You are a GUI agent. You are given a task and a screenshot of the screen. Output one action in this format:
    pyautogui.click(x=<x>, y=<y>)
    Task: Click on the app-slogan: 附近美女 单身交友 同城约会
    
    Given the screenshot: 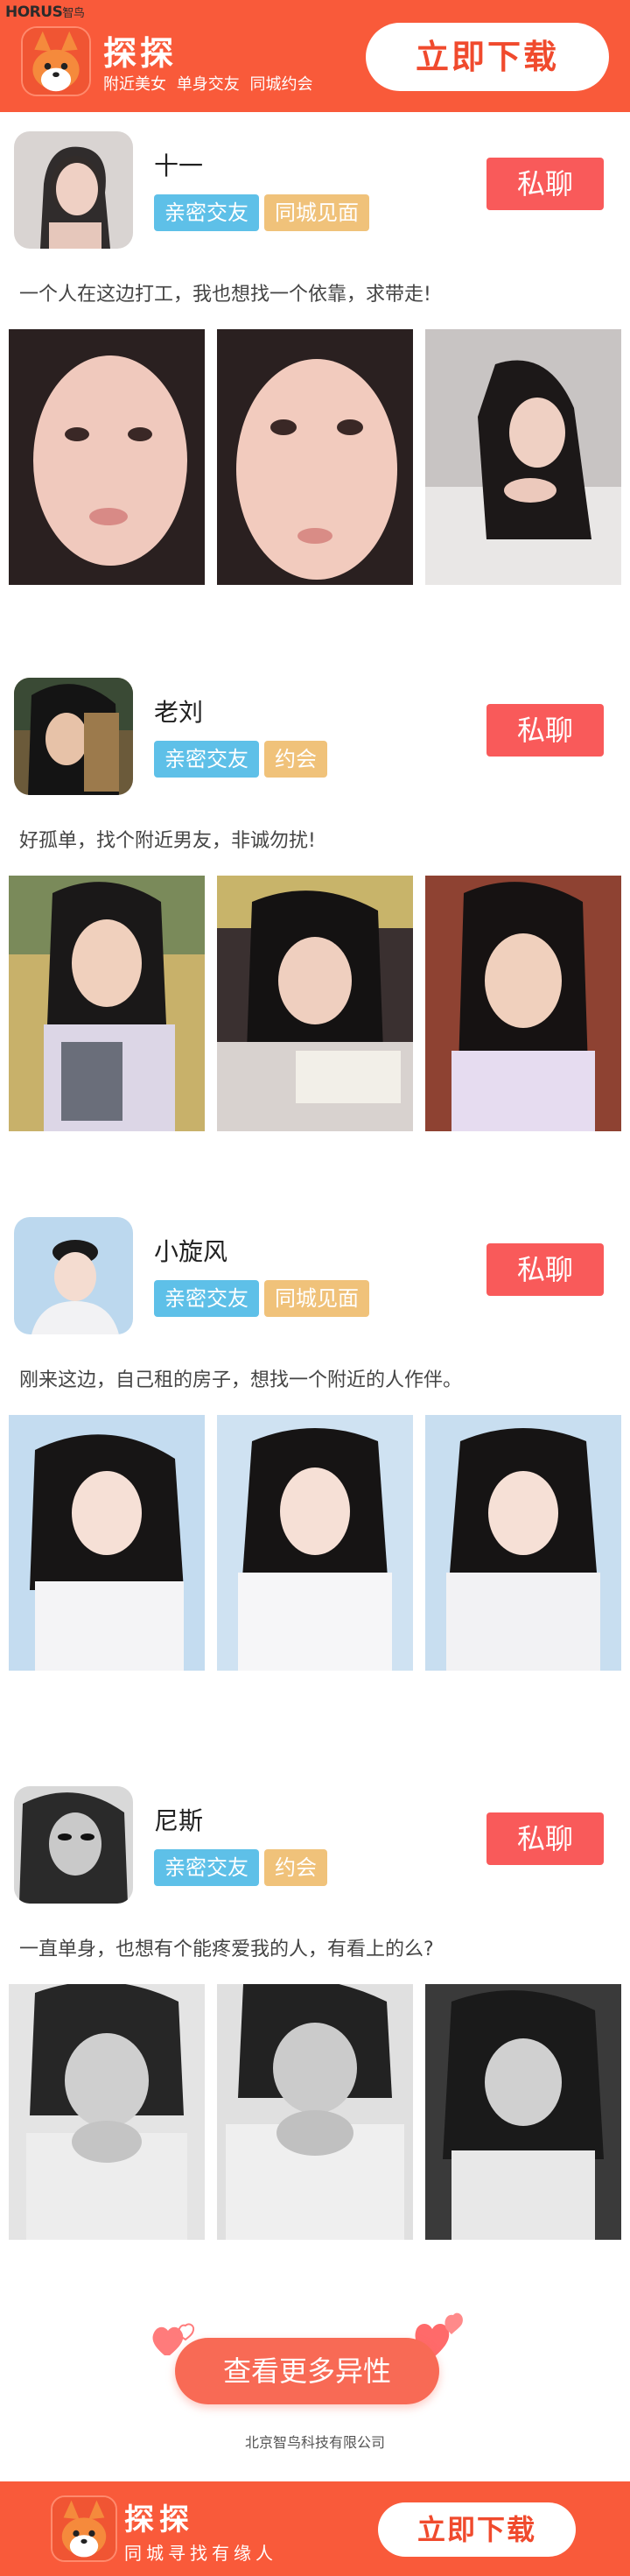 What is the action you would take?
    pyautogui.click(x=208, y=84)
    